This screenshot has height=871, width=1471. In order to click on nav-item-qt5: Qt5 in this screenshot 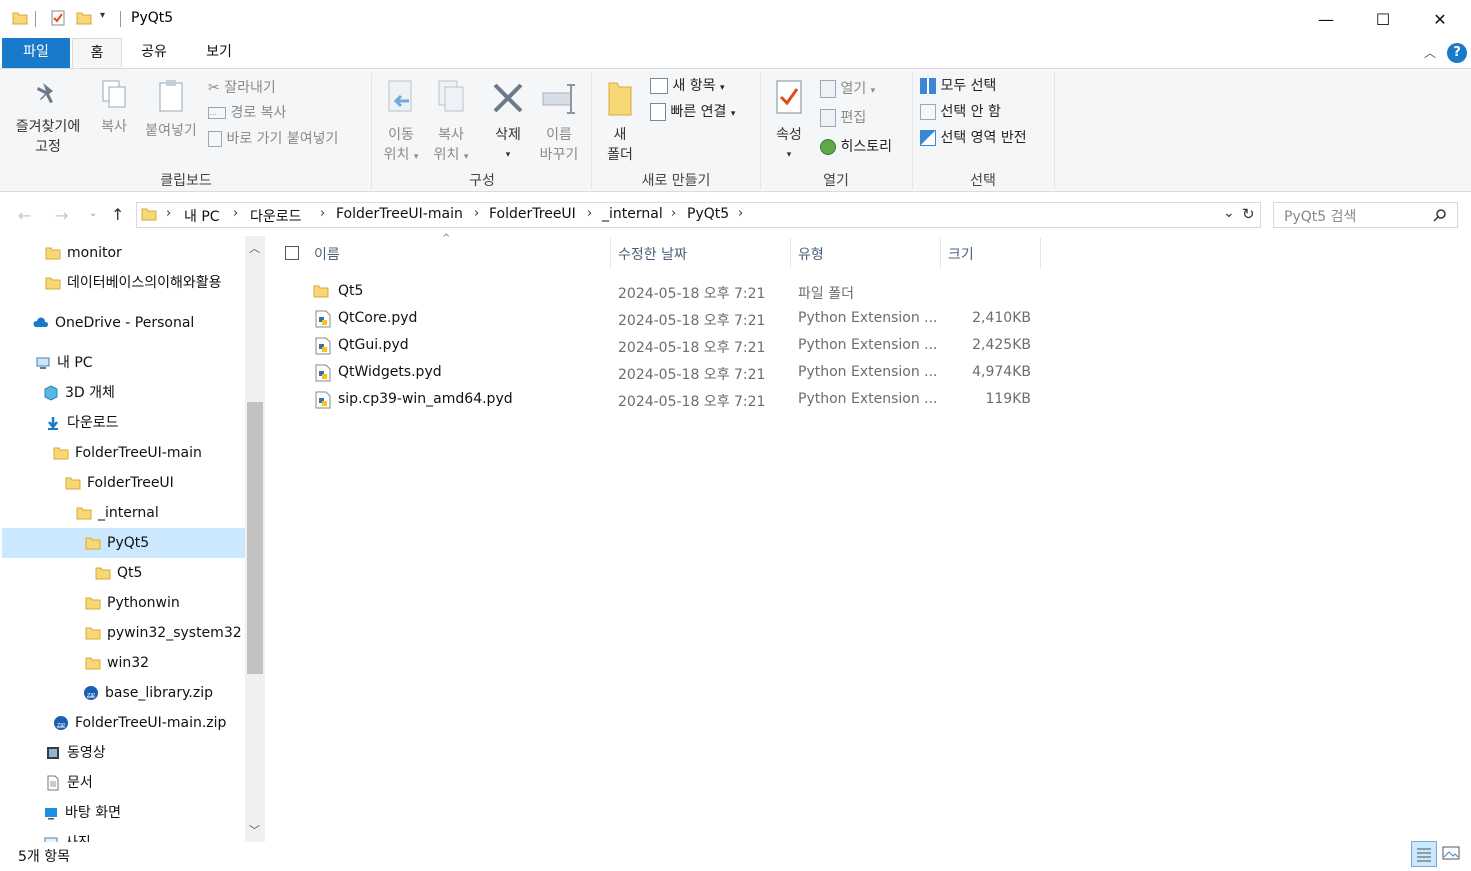, I will do `click(118, 573)`.